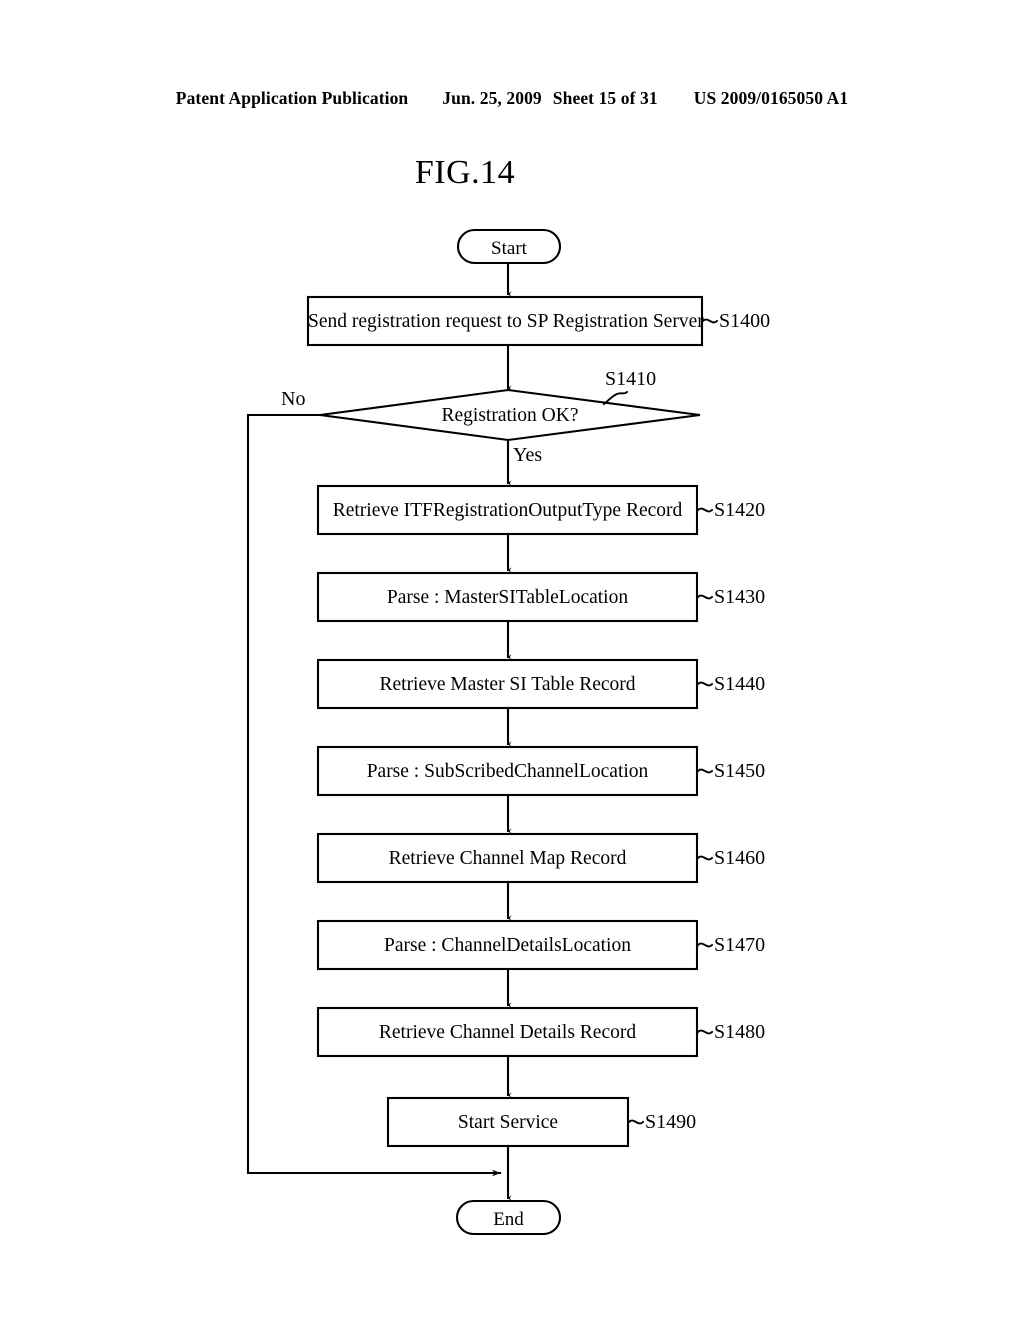  Describe the element at coordinates (740, 771) in the screenshot. I see `step-ref-s1450: S1450` at that location.